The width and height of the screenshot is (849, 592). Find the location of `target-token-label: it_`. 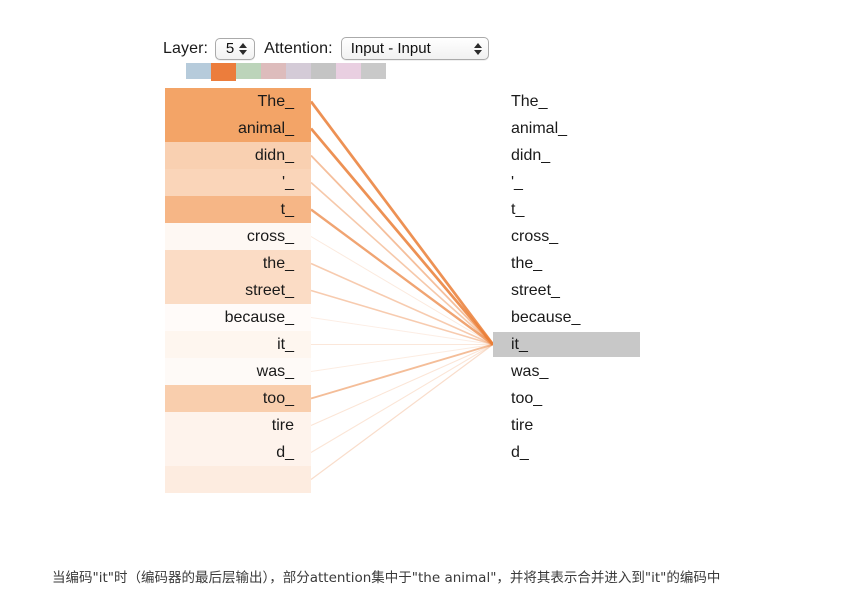

target-token-label: it_ is located at coordinates (519, 344).